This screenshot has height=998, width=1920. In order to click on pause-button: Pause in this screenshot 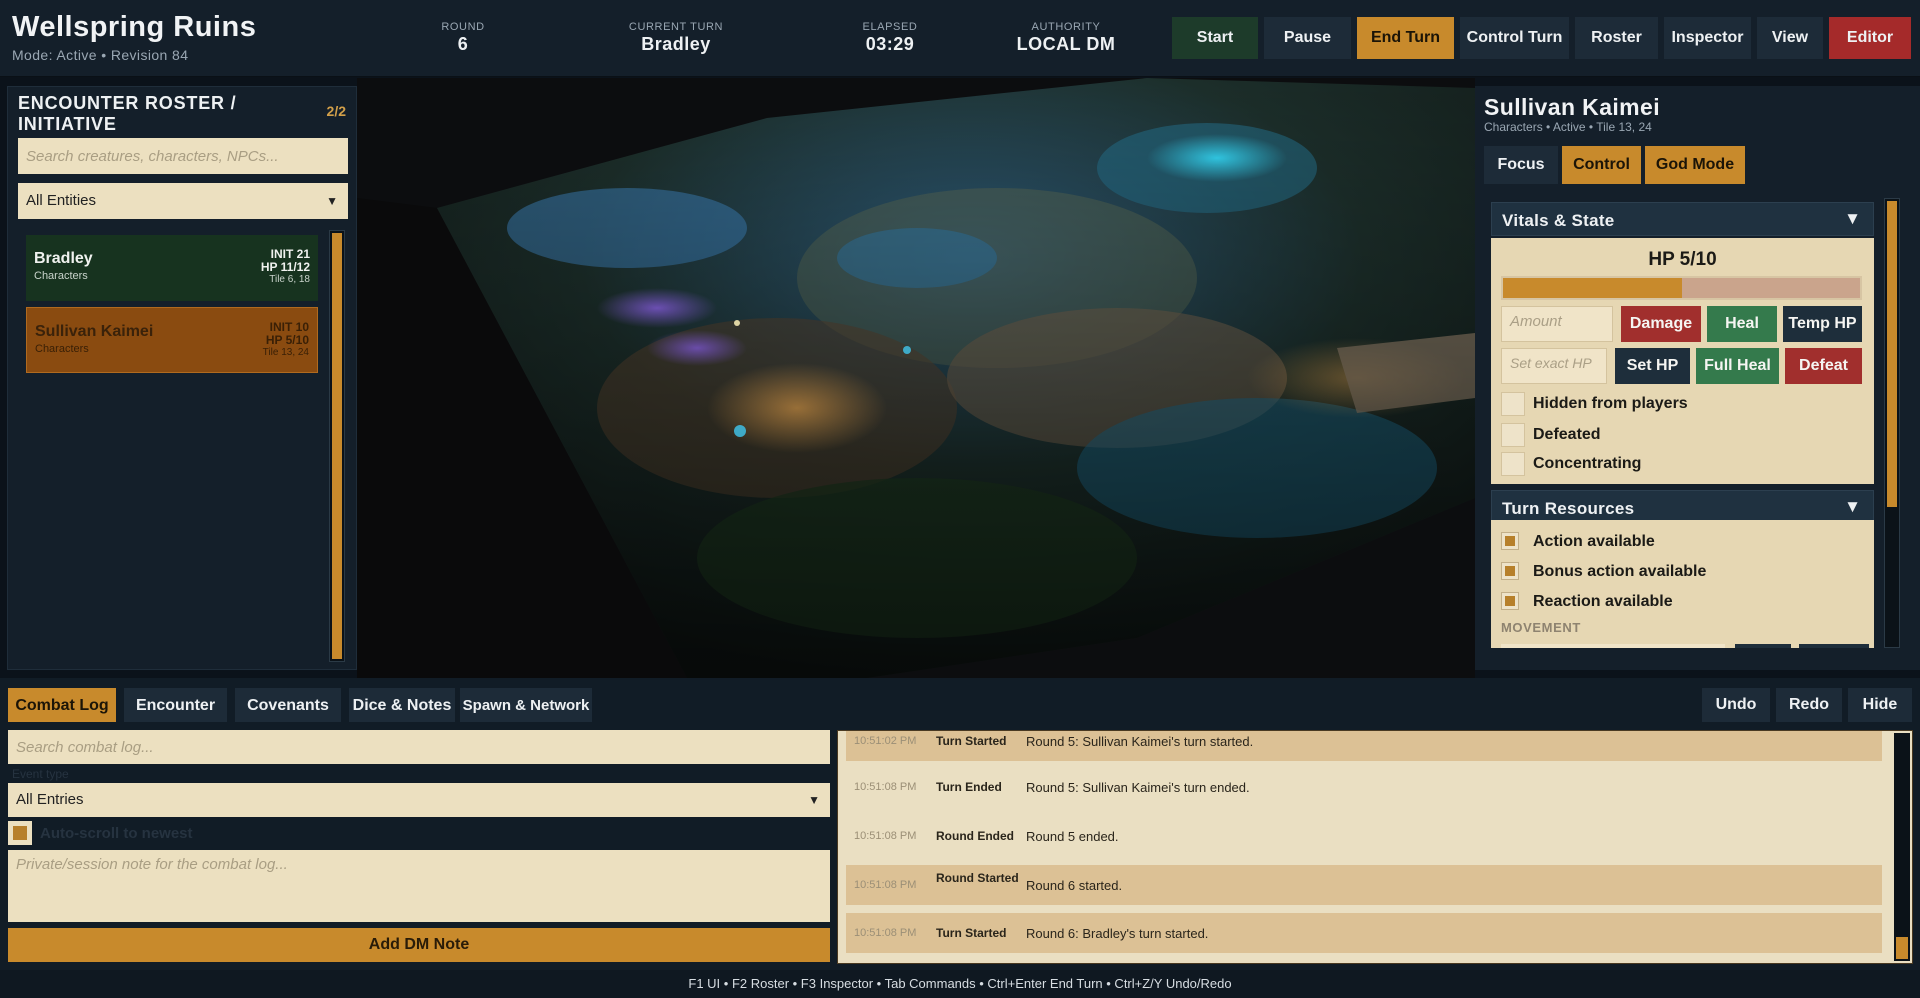, I will do `click(1307, 38)`.